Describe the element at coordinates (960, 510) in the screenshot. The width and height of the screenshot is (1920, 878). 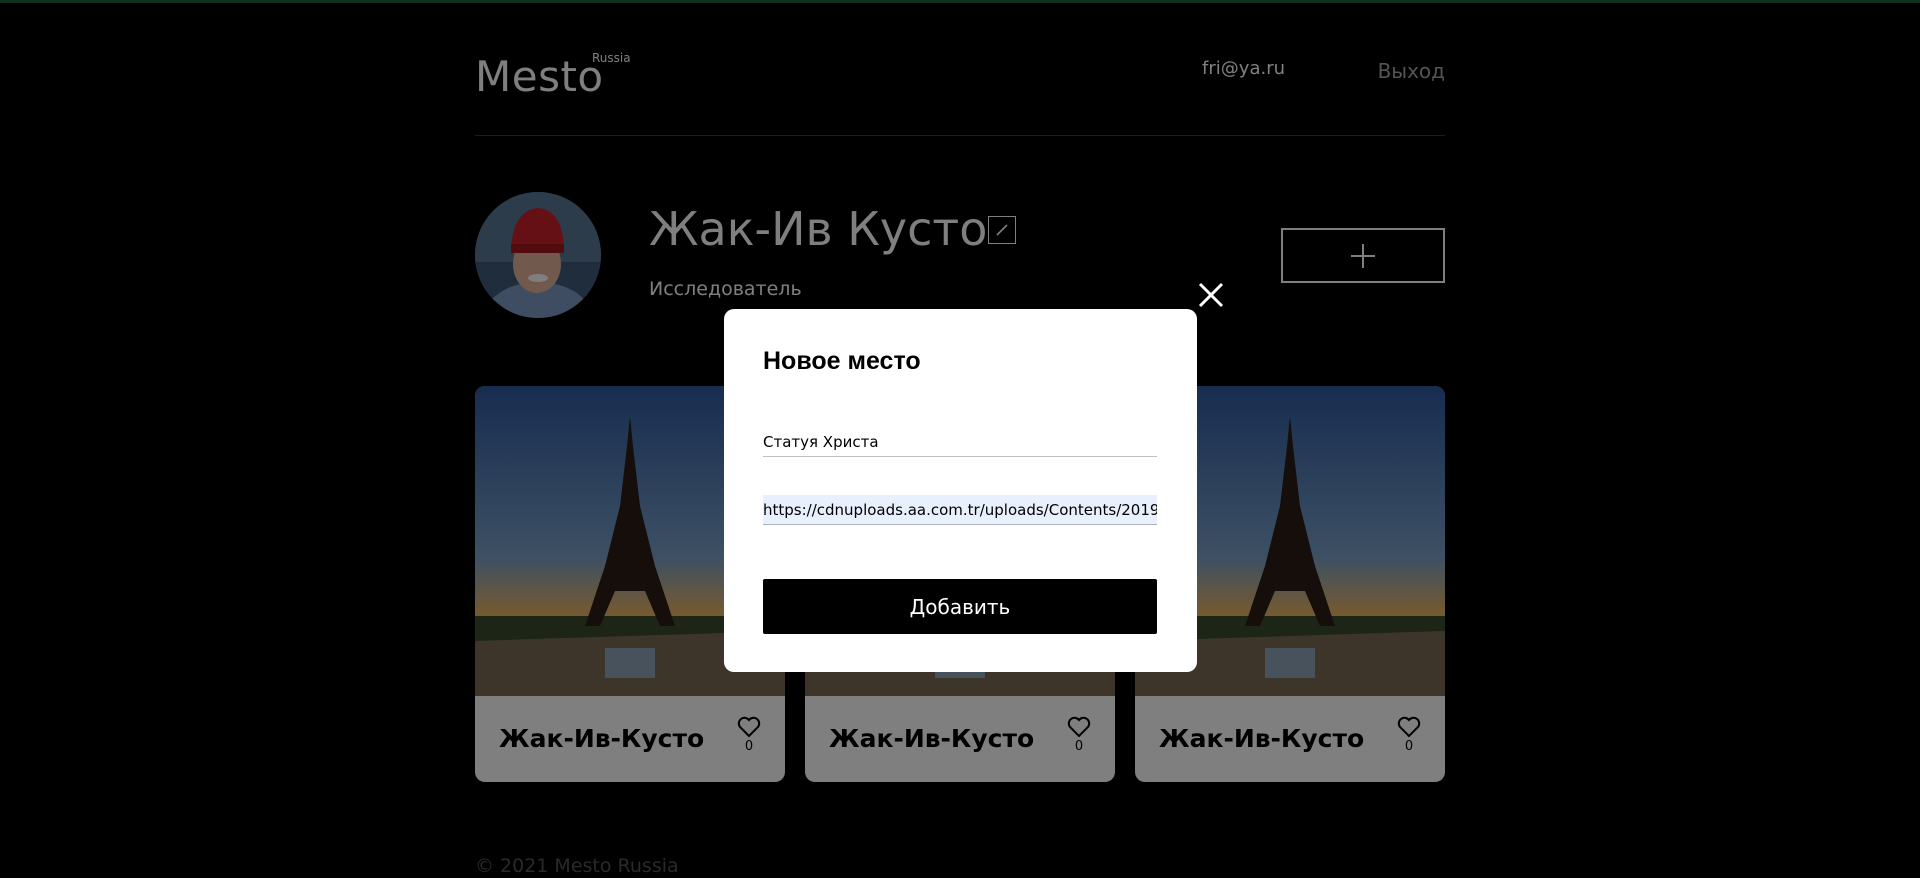
I see `place-link-input` at that location.